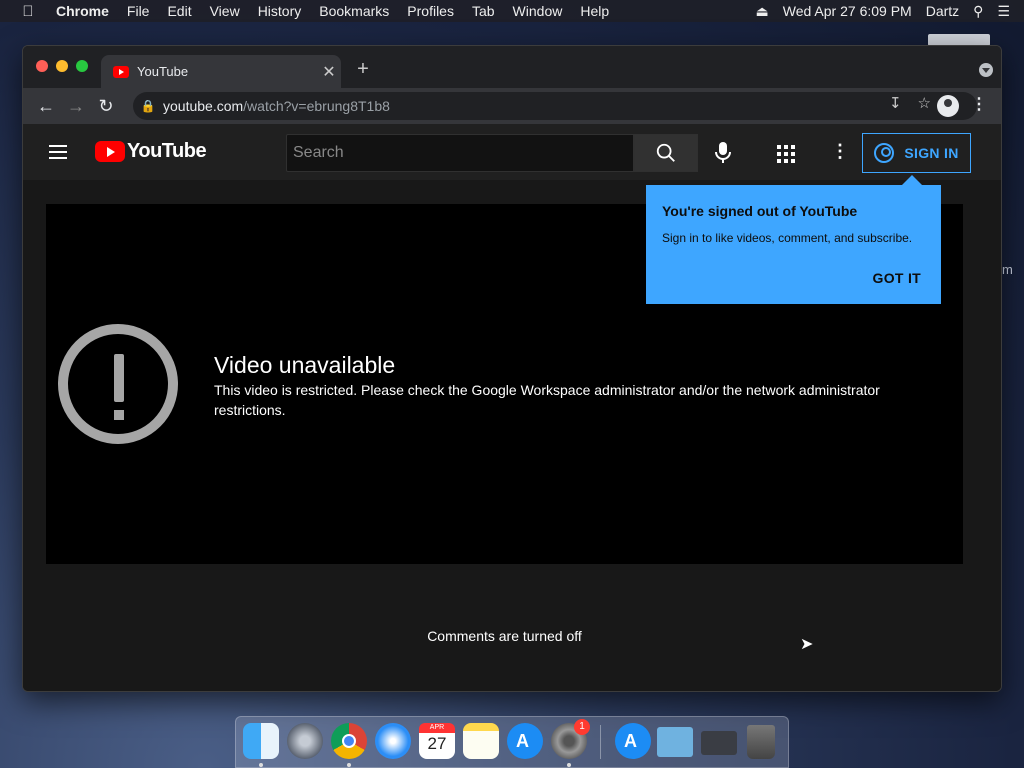 This screenshot has height=768, width=1024. I want to click on calendar-month: APR, so click(437, 728).